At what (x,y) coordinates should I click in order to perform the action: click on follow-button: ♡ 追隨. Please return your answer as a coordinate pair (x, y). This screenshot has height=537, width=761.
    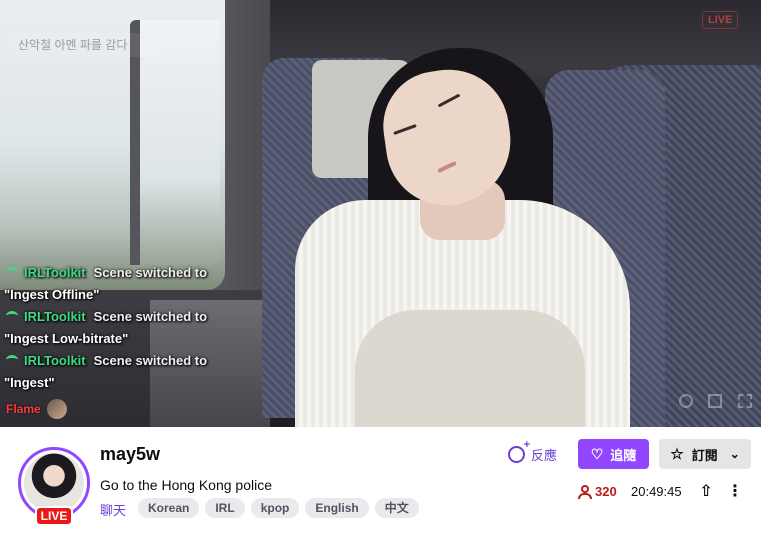
    Looking at the image, I should click on (613, 454).